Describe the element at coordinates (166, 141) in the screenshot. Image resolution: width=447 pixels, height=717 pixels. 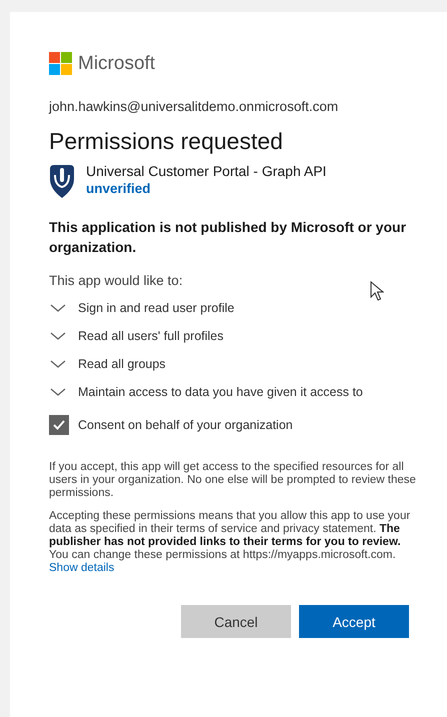
I see `page-title: Permissions requested` at that location.